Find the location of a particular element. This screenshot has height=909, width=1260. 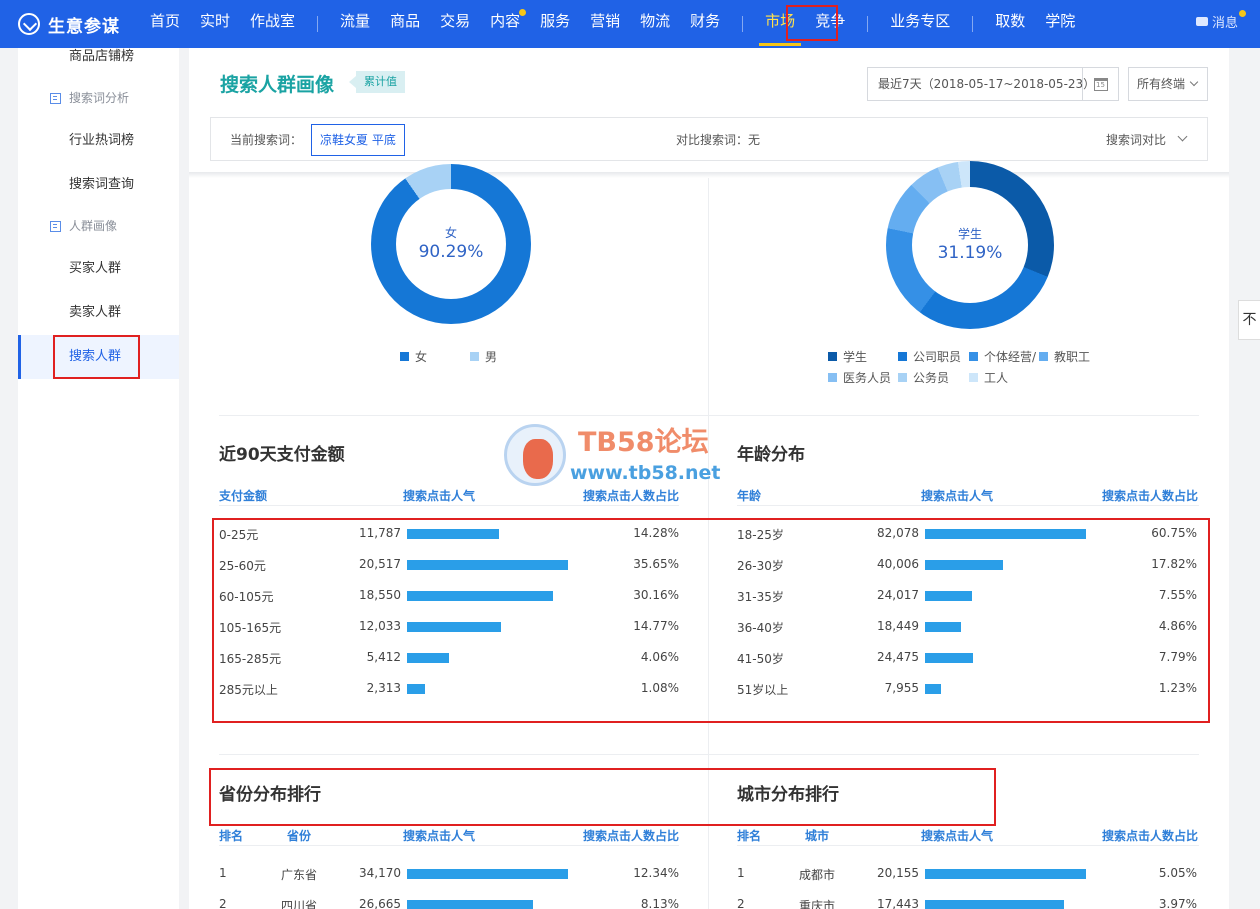

column-divider is located at coordinates (708, 543).